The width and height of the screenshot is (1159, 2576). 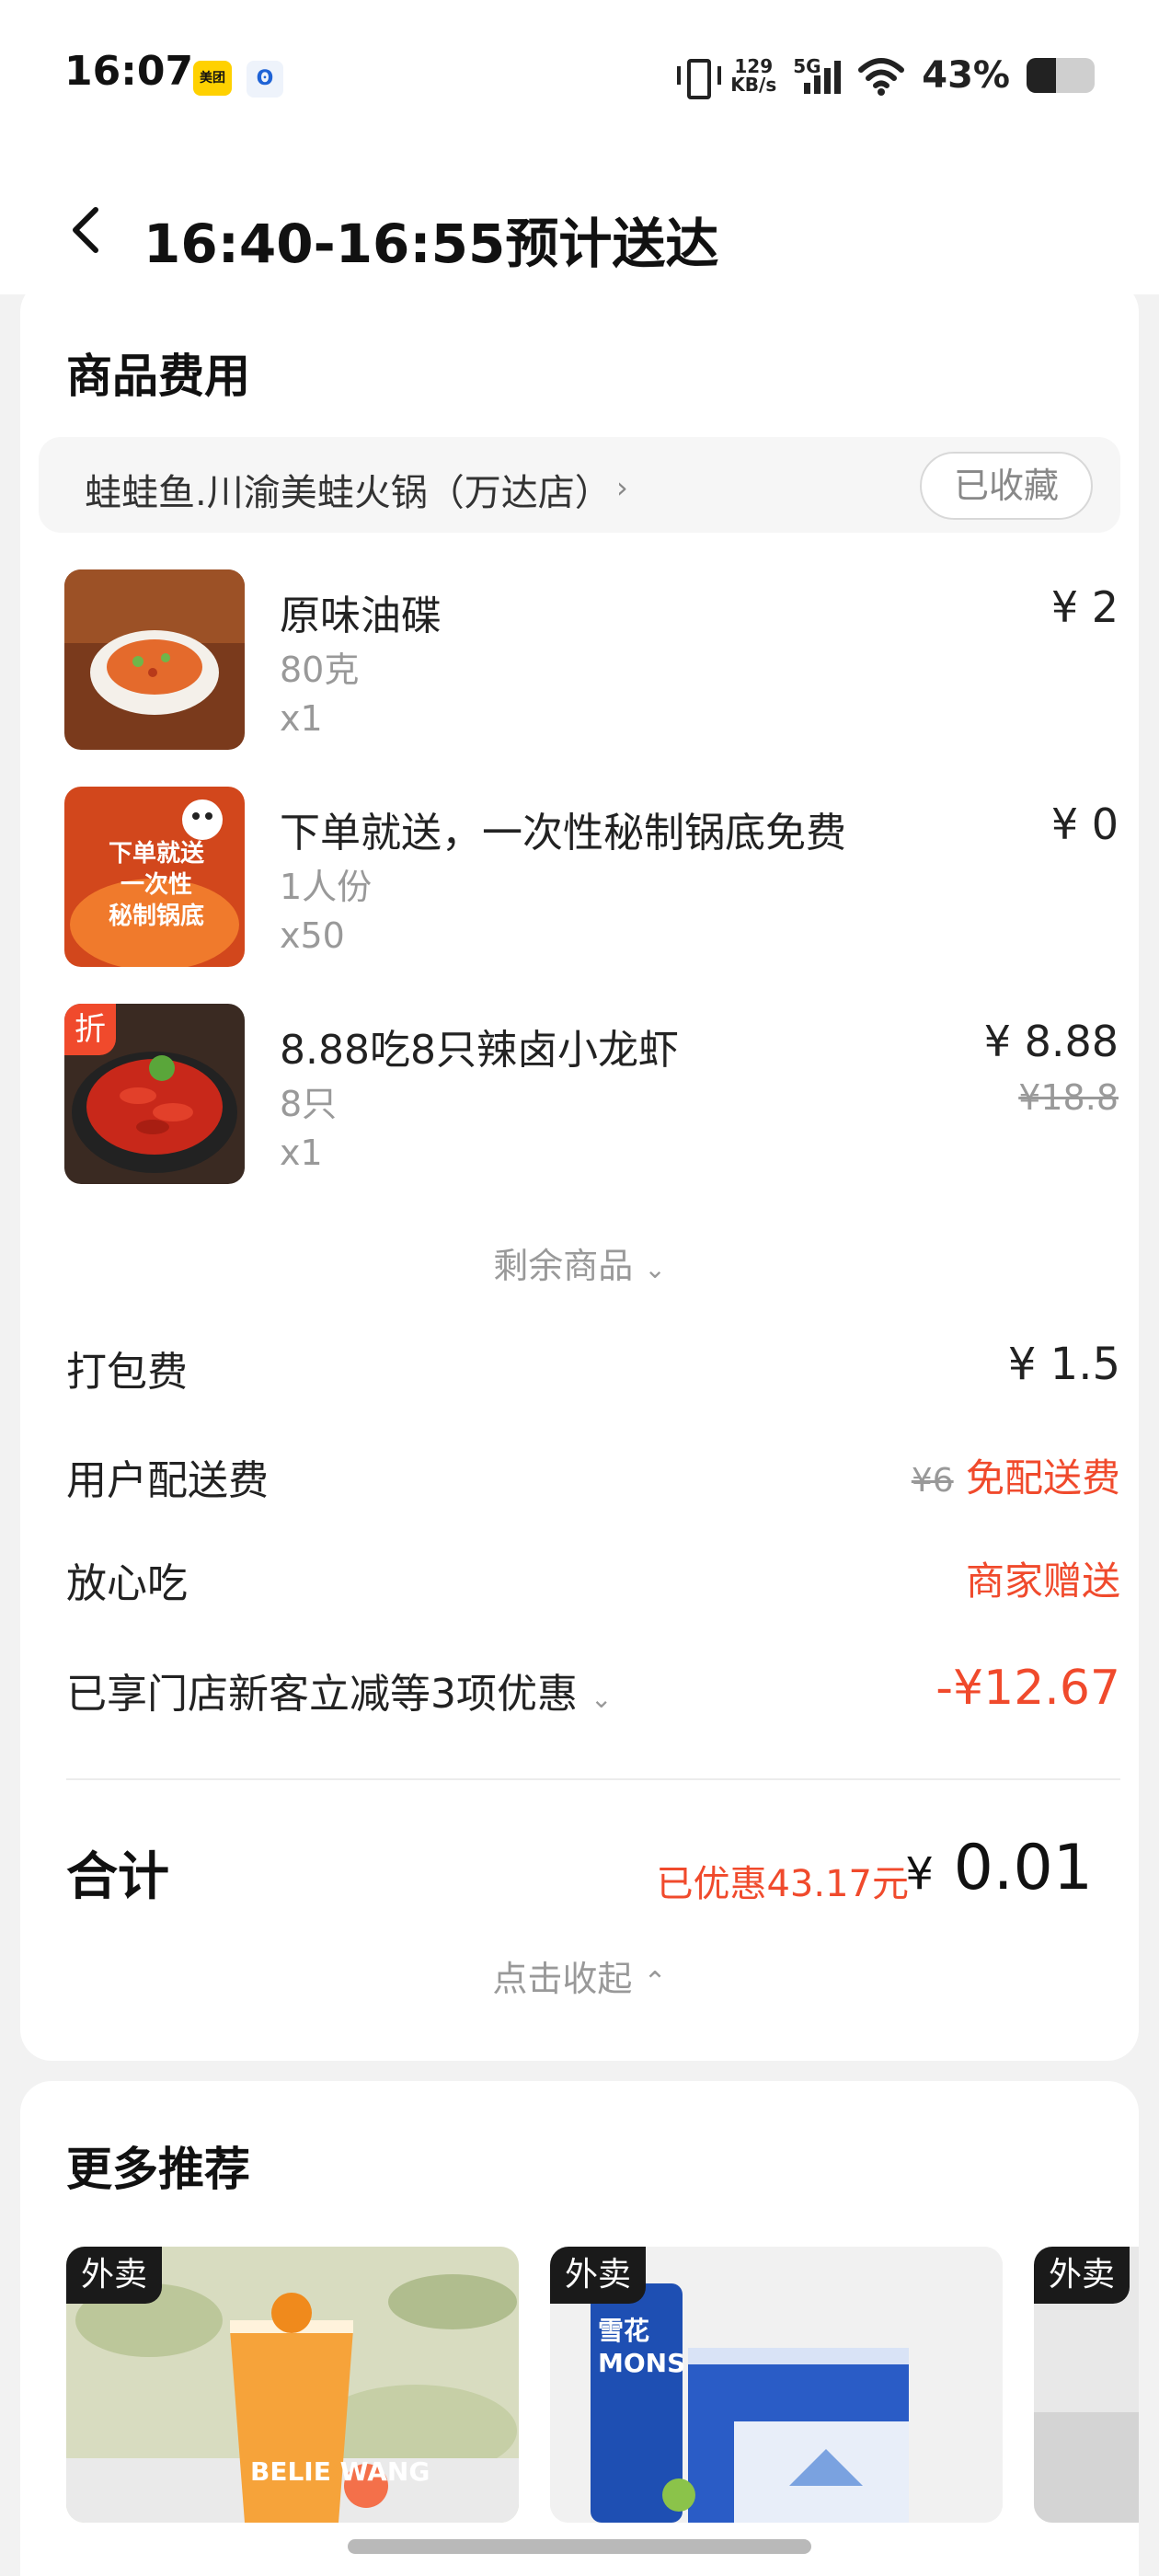 What do you see at coordinates (158, 376) in the screenshot?
I see `section-title-fees: 商品费用` at bounding box center [158, 376].